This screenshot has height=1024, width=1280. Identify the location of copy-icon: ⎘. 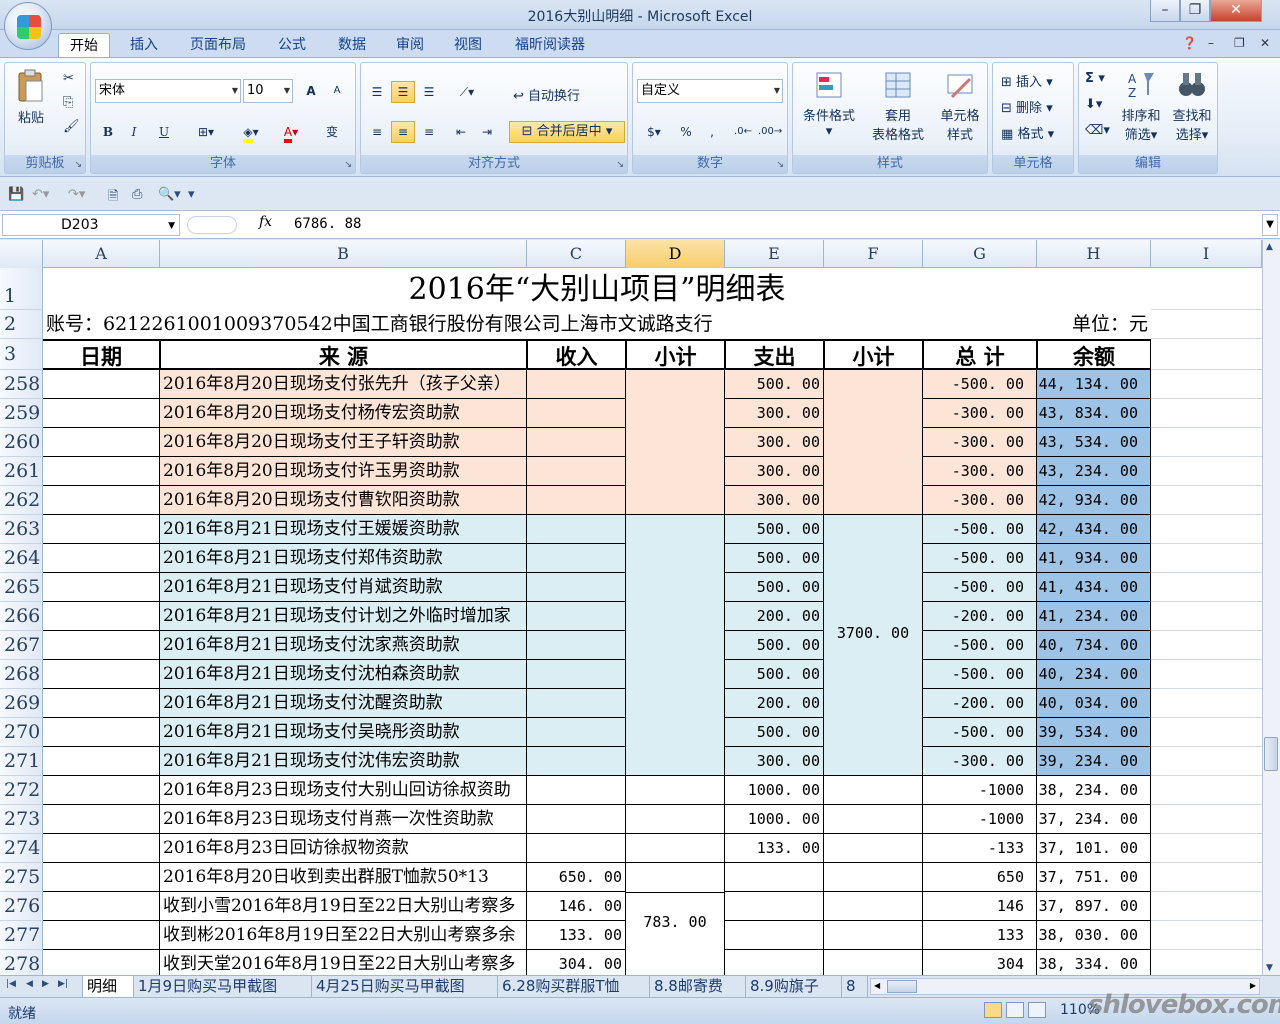
(68, 102).